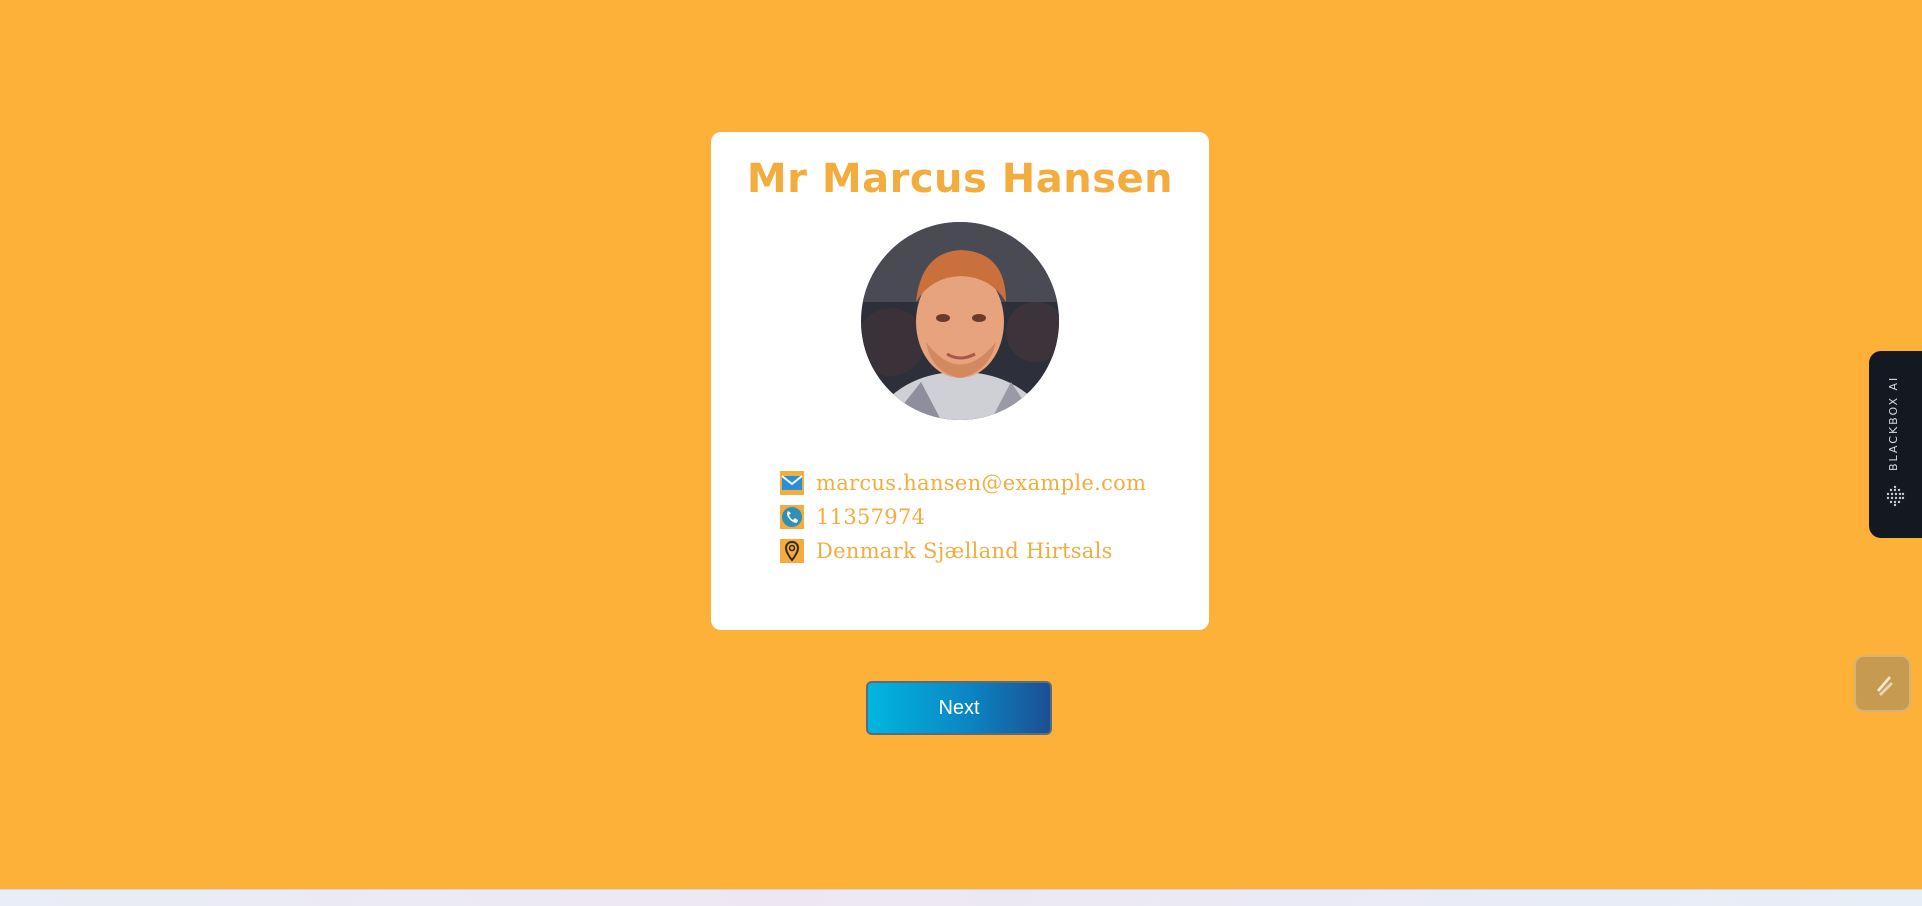 The width and height of the screenshot is (1922, 906). I want to click on email-row: marcus.hansen@example.com, so click(963, 483).